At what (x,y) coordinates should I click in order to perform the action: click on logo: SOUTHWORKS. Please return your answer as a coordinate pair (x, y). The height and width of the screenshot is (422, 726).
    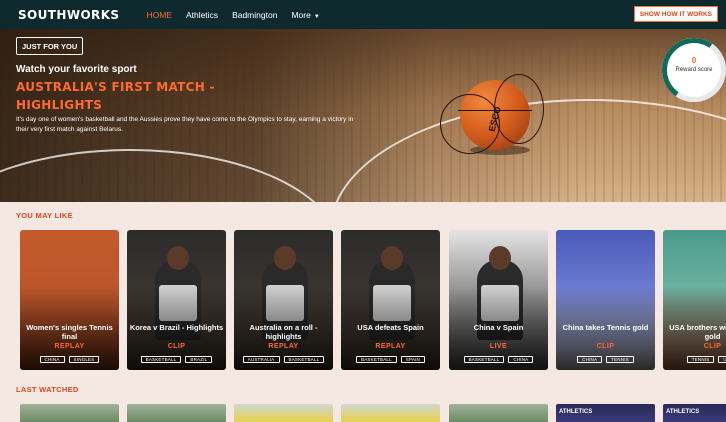
    Looking at the image, I should click on (68, 15).